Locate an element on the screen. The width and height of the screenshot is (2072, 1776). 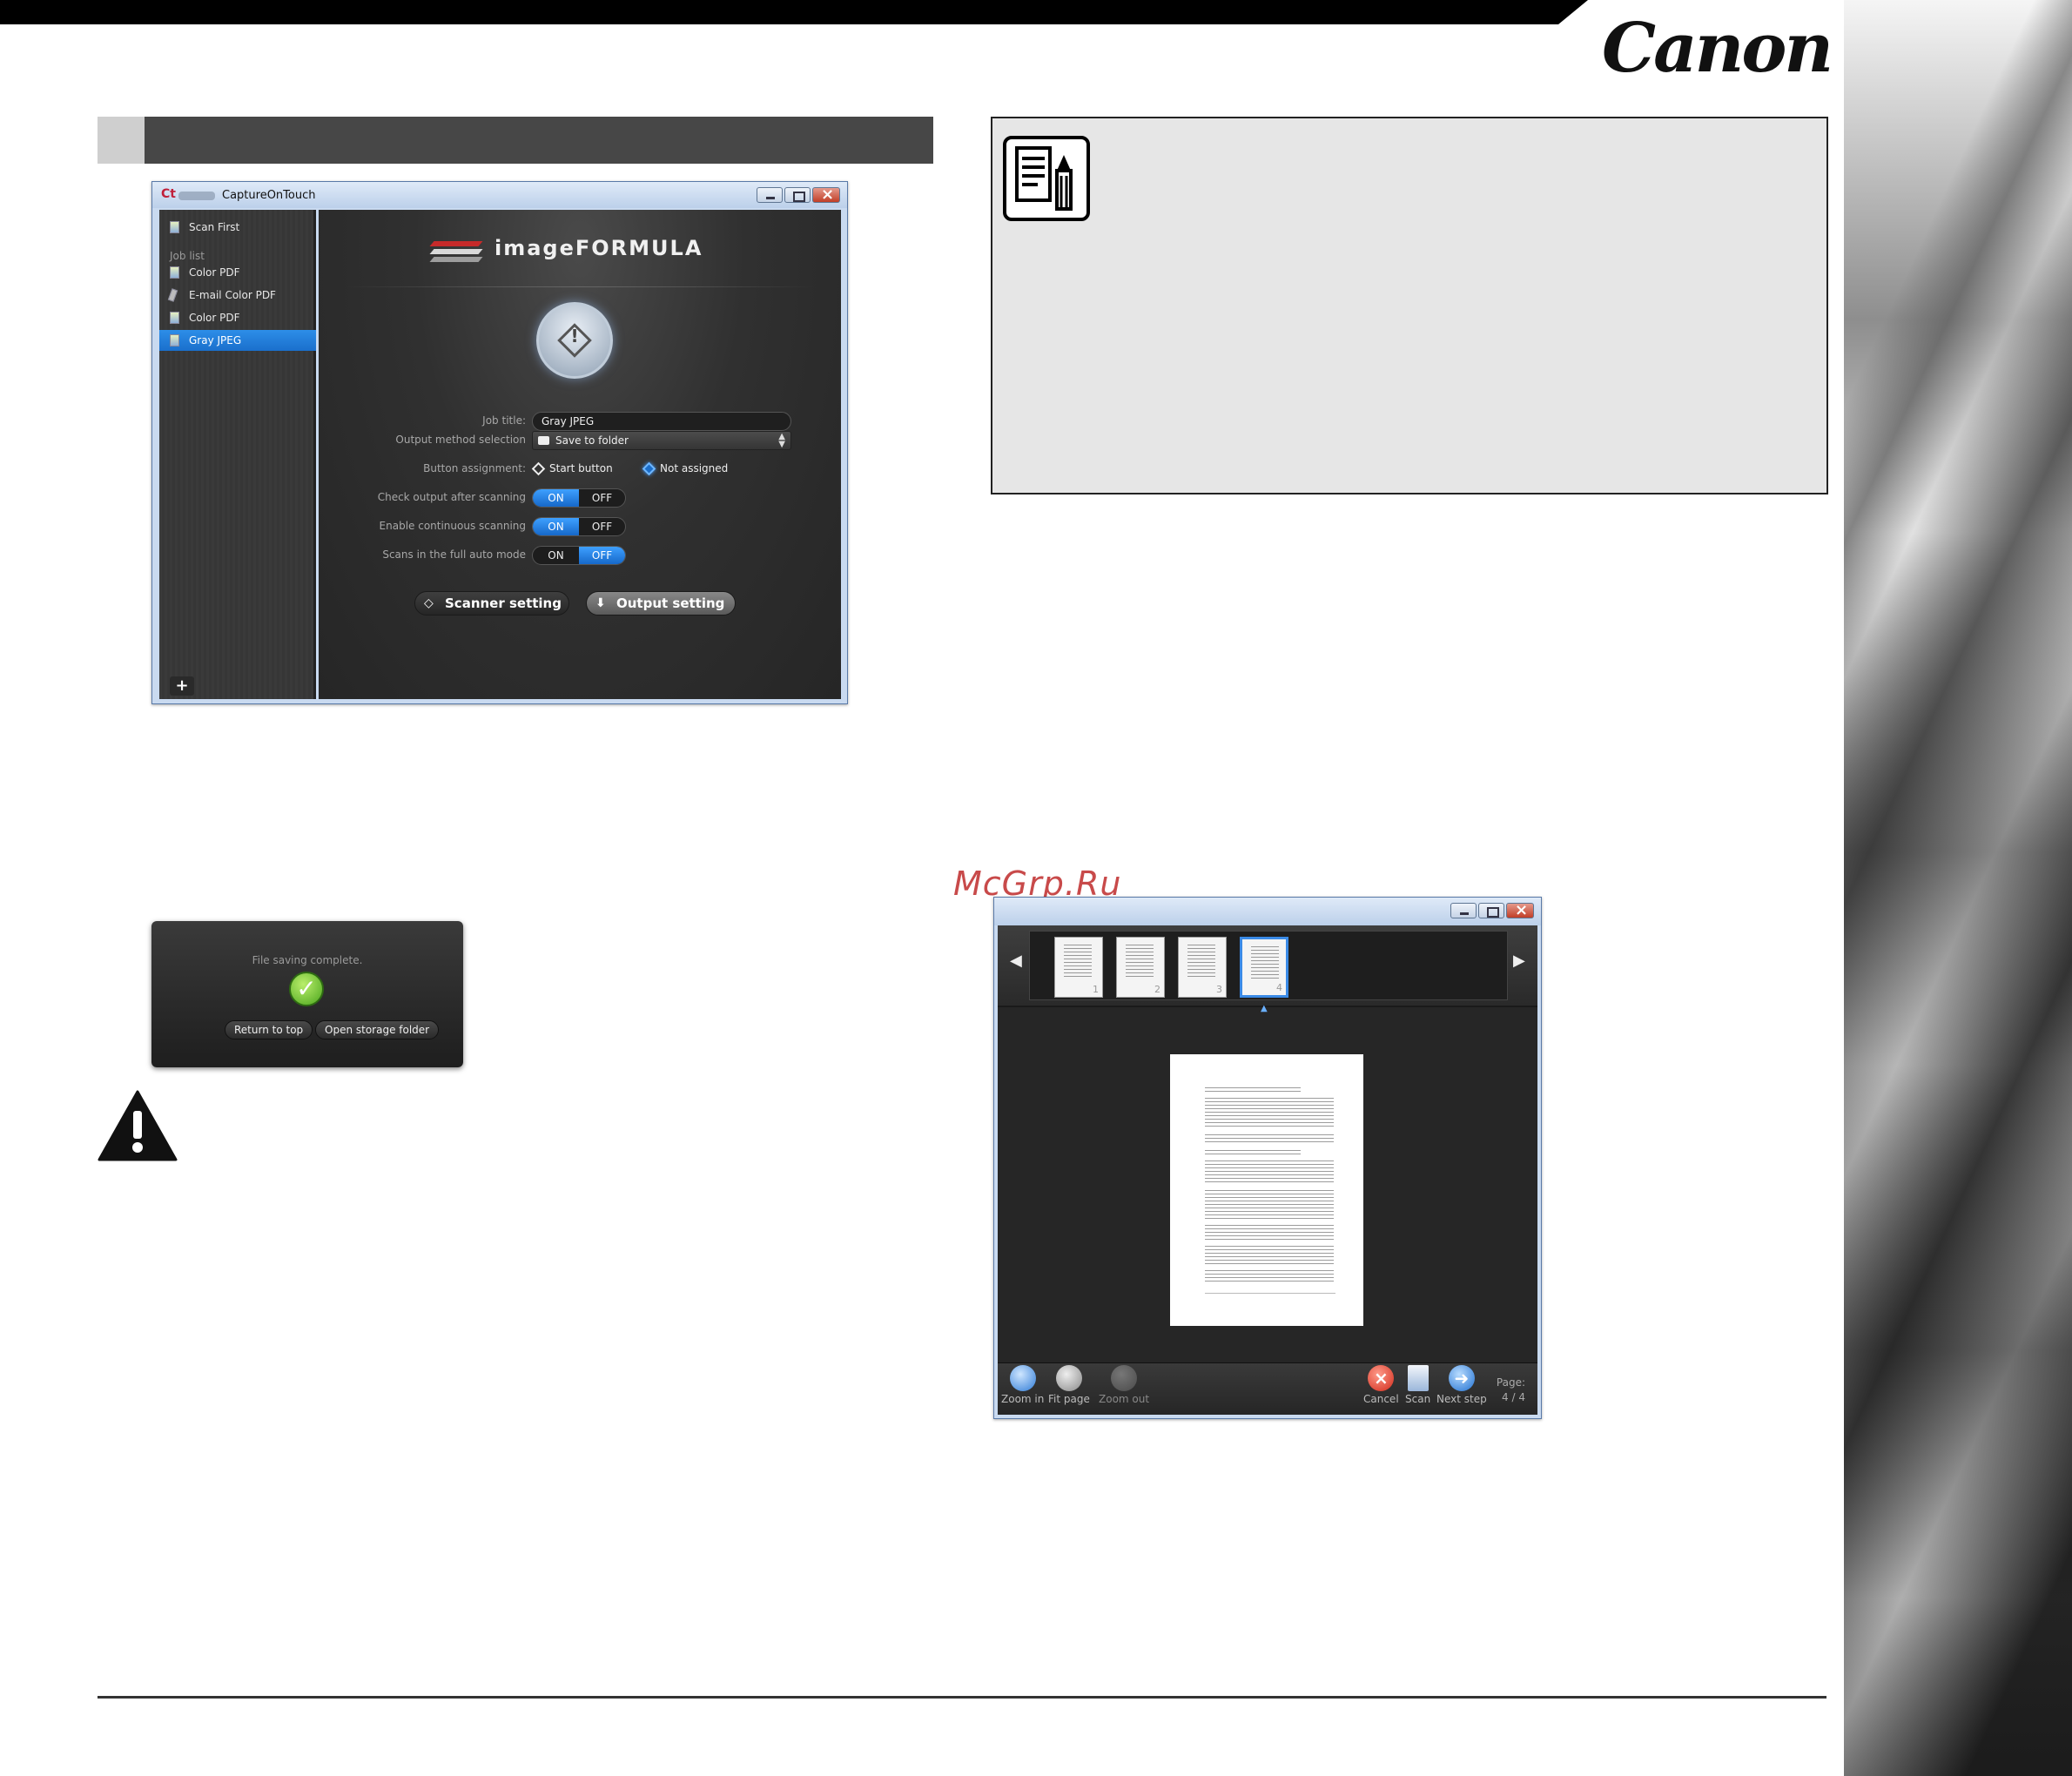
scanner-setting-button: ◇ Scanner setting is located at coordinates (492, 603).